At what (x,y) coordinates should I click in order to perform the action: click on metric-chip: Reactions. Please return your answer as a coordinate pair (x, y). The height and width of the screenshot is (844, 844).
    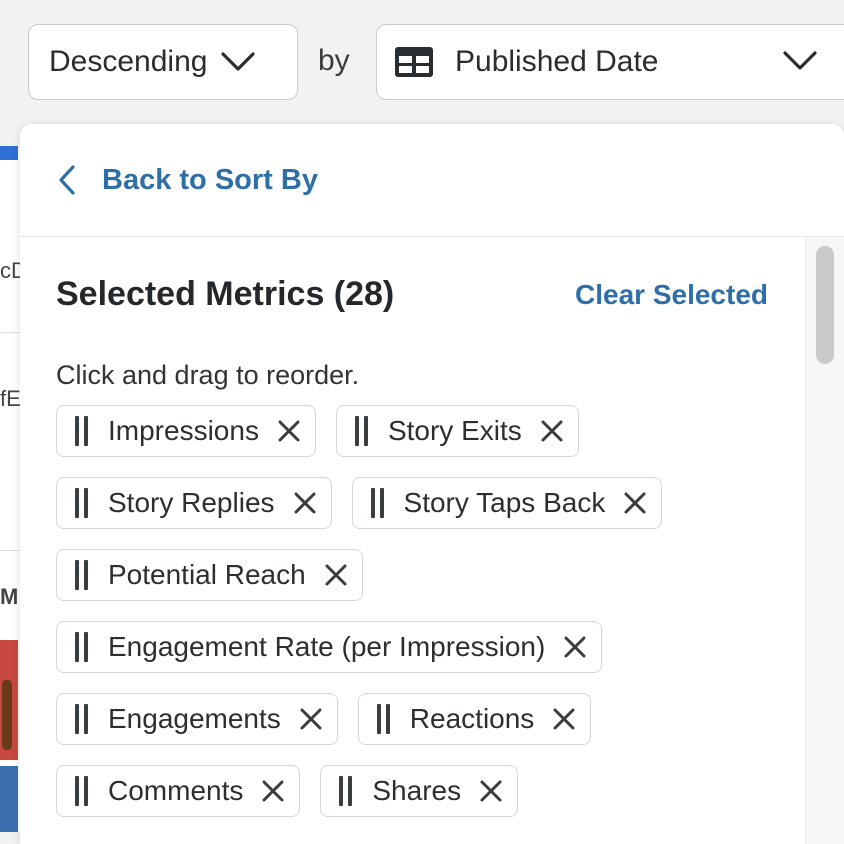
    Looking at the image, I should click on (474, 719).